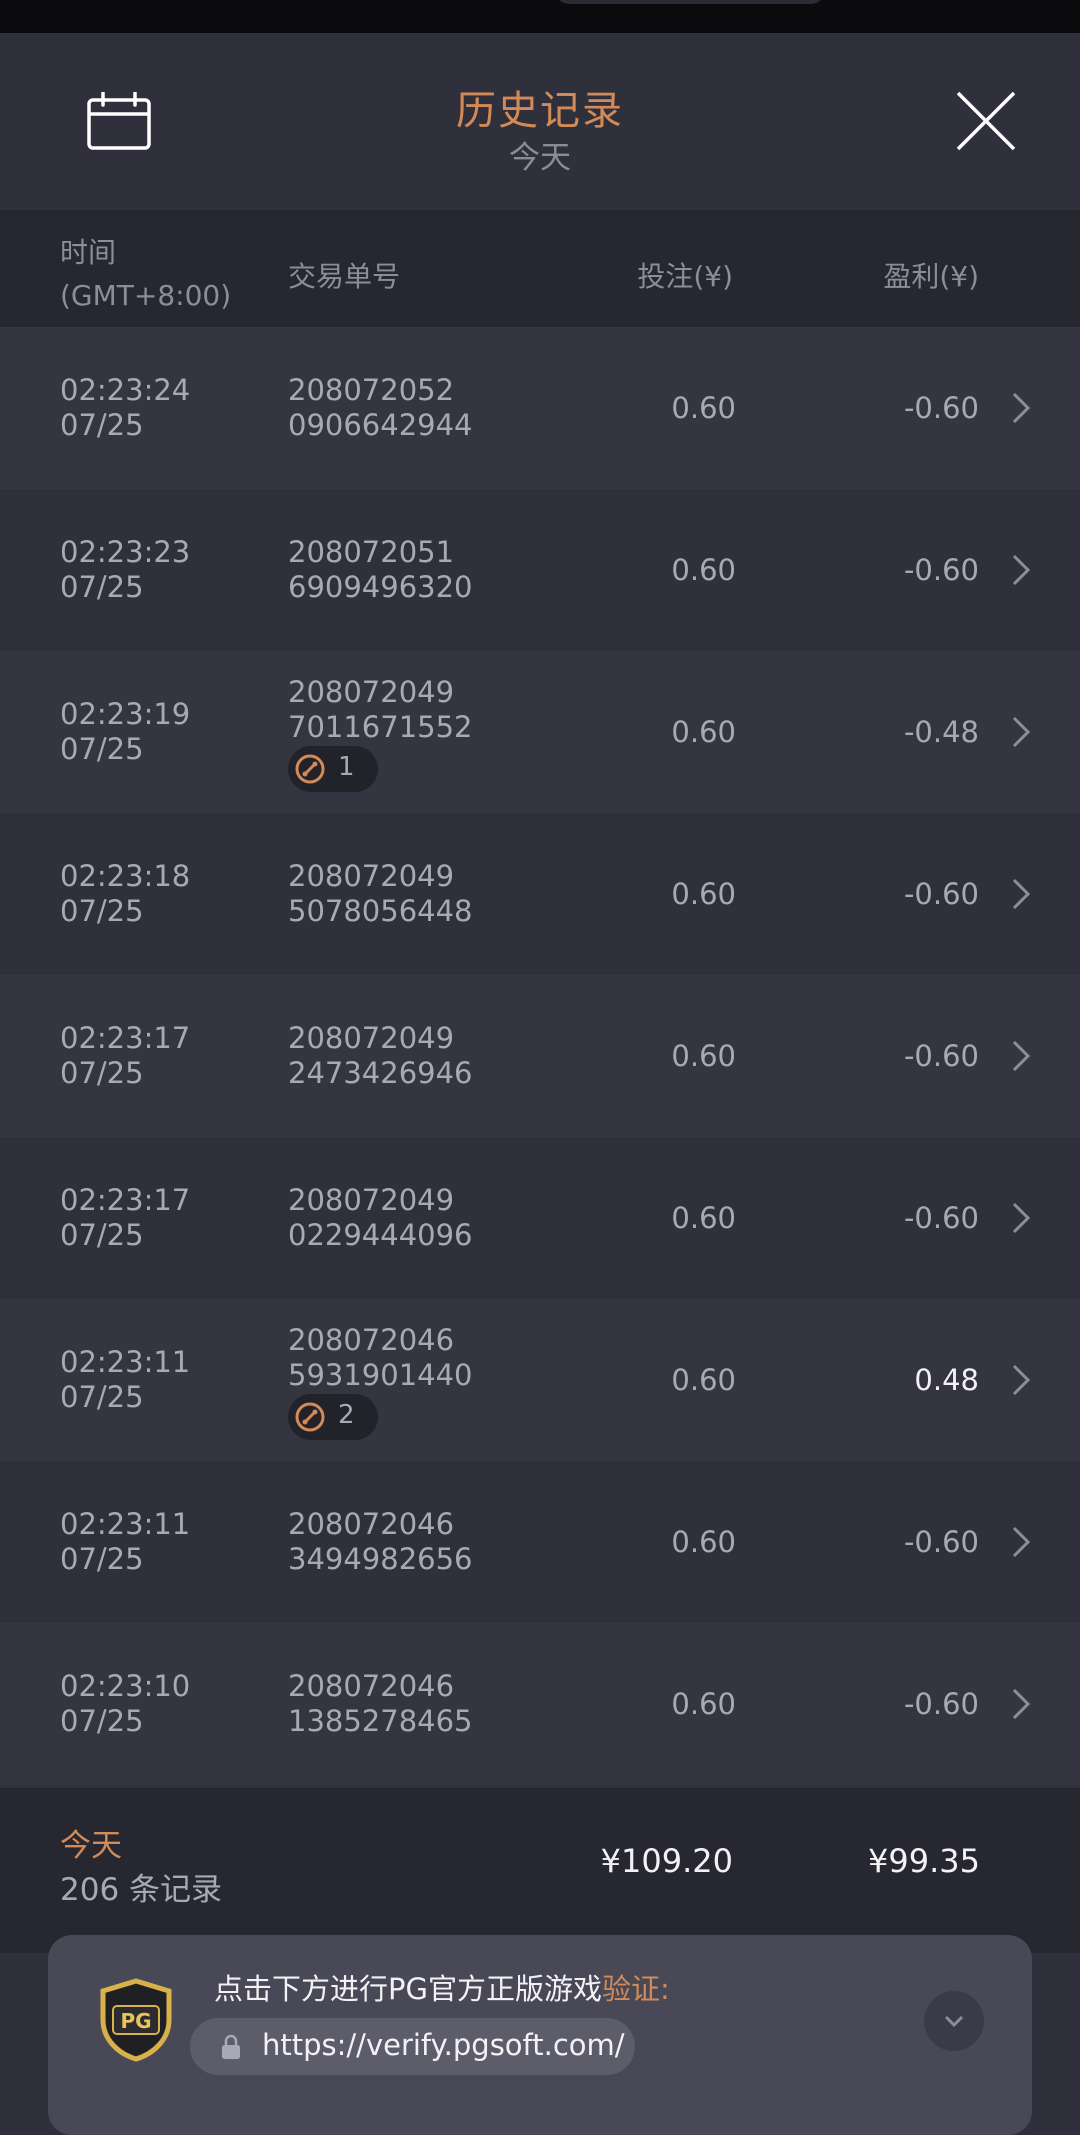  I want to click on column-profit: 盈利(¥), so click(931, 276).